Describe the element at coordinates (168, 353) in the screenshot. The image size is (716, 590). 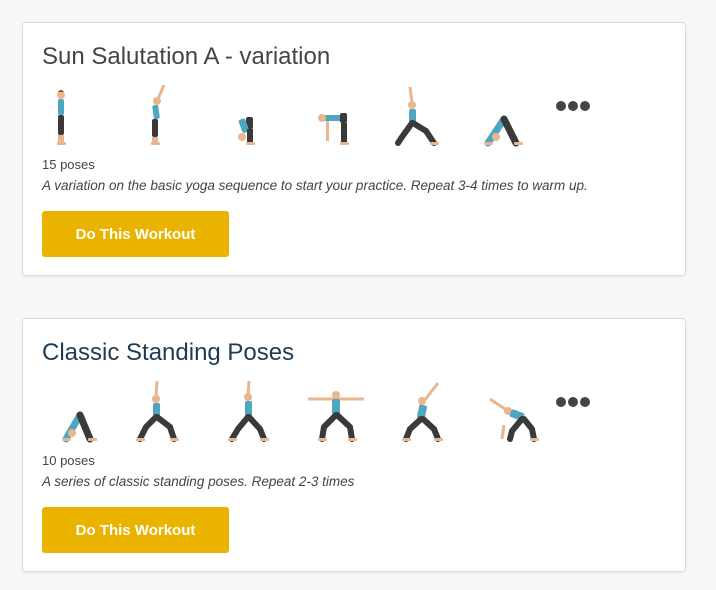
I see `workout-title: Classic Standing Poses` at that location.